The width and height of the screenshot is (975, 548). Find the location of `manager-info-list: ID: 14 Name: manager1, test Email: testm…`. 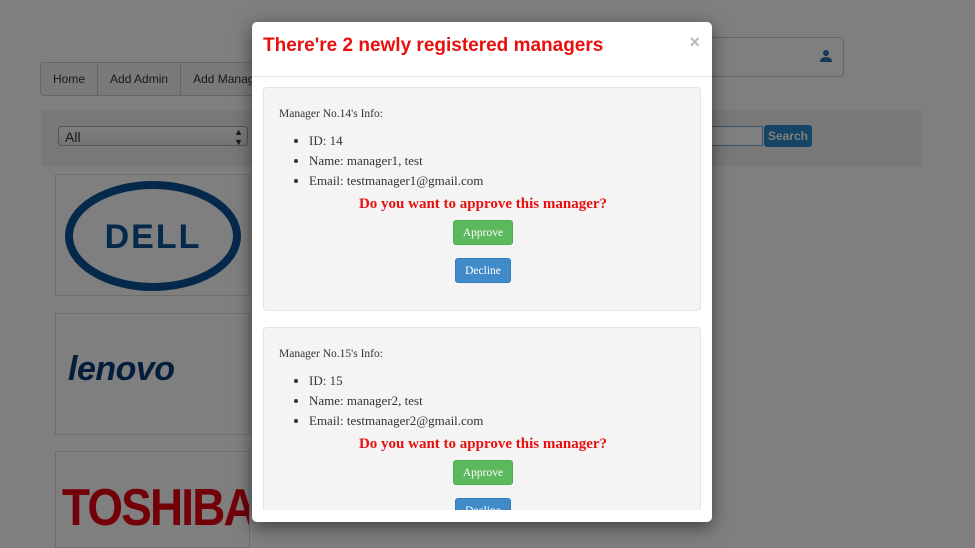

manager-info-list: ID: 14 Name: manager1, test Email: testm… is located at coordinates (381, 161).